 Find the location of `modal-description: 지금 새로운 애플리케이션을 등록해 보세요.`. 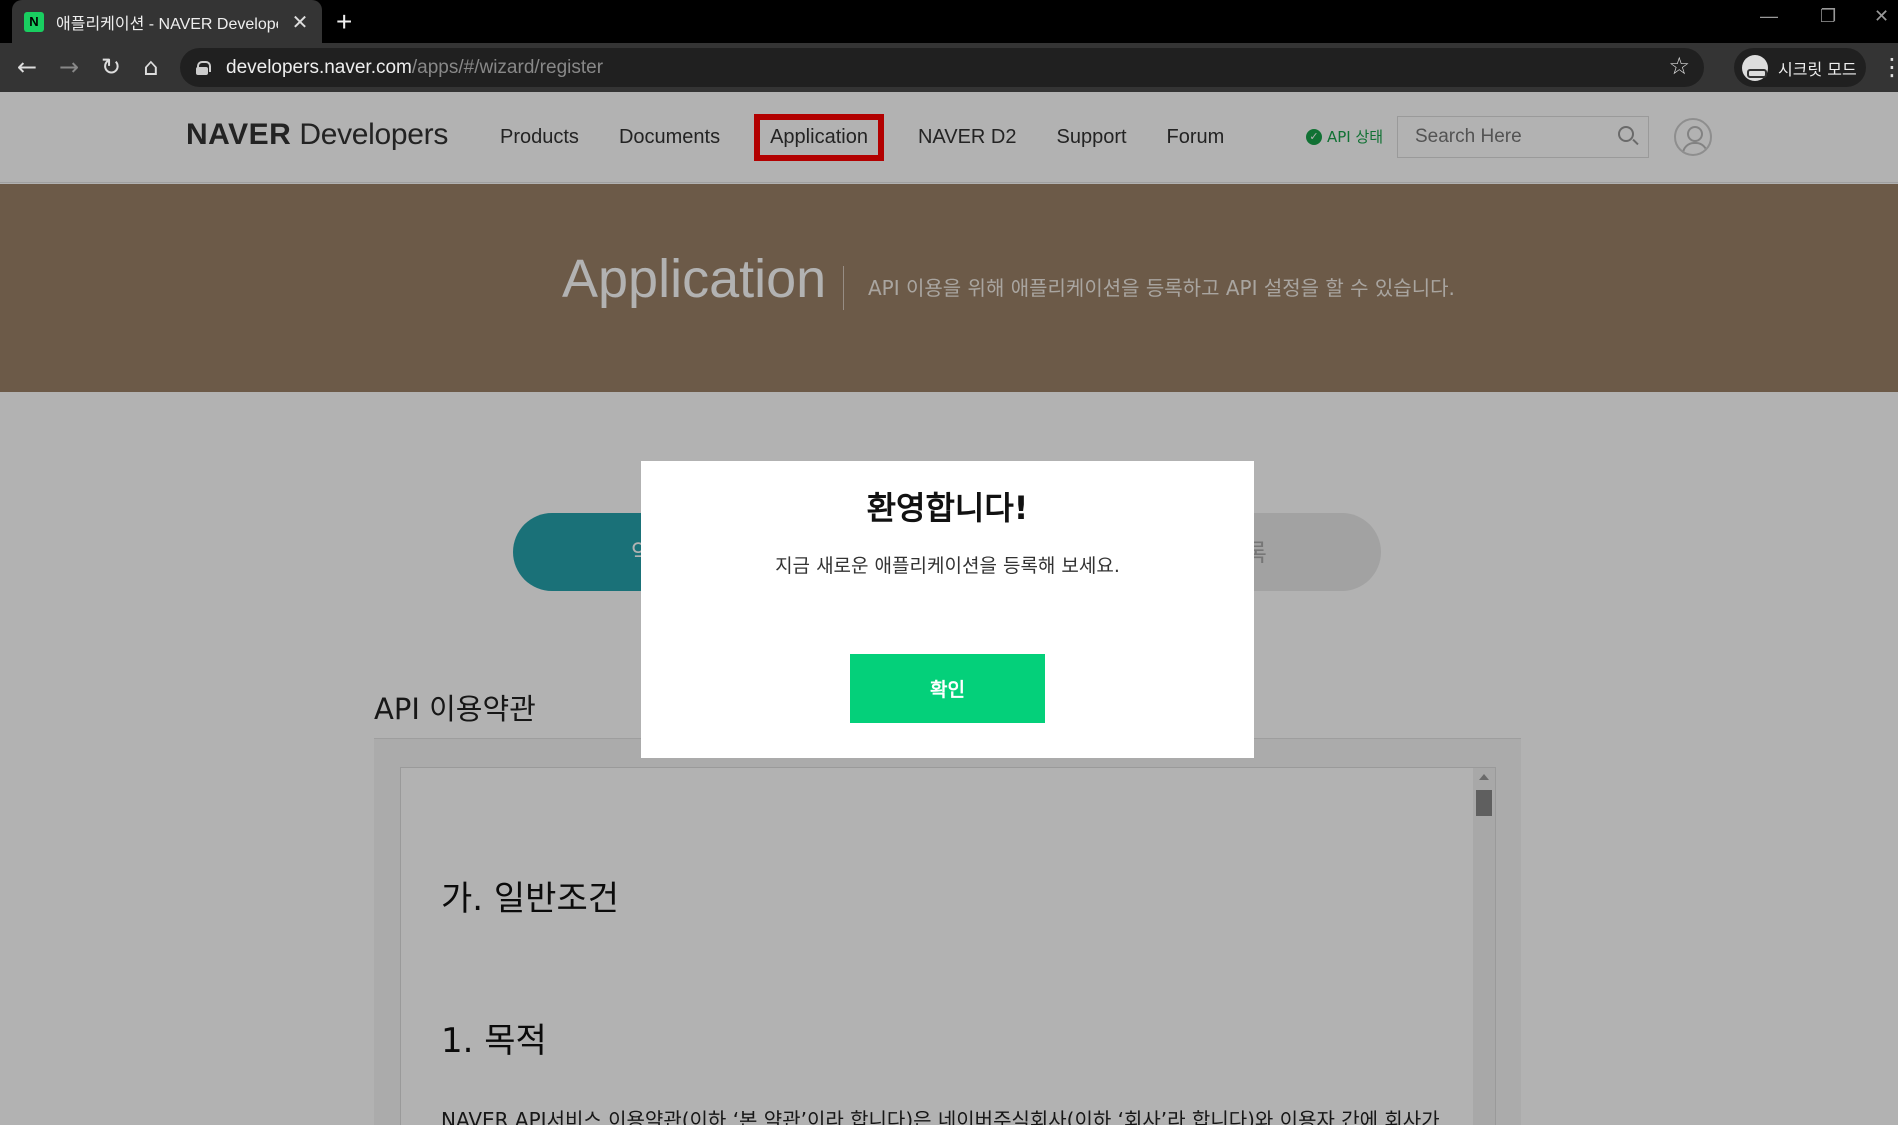

modal-description: 지금 새로운 애플리케이션을 등록해 보세요. is located at coordinates (947, 566).